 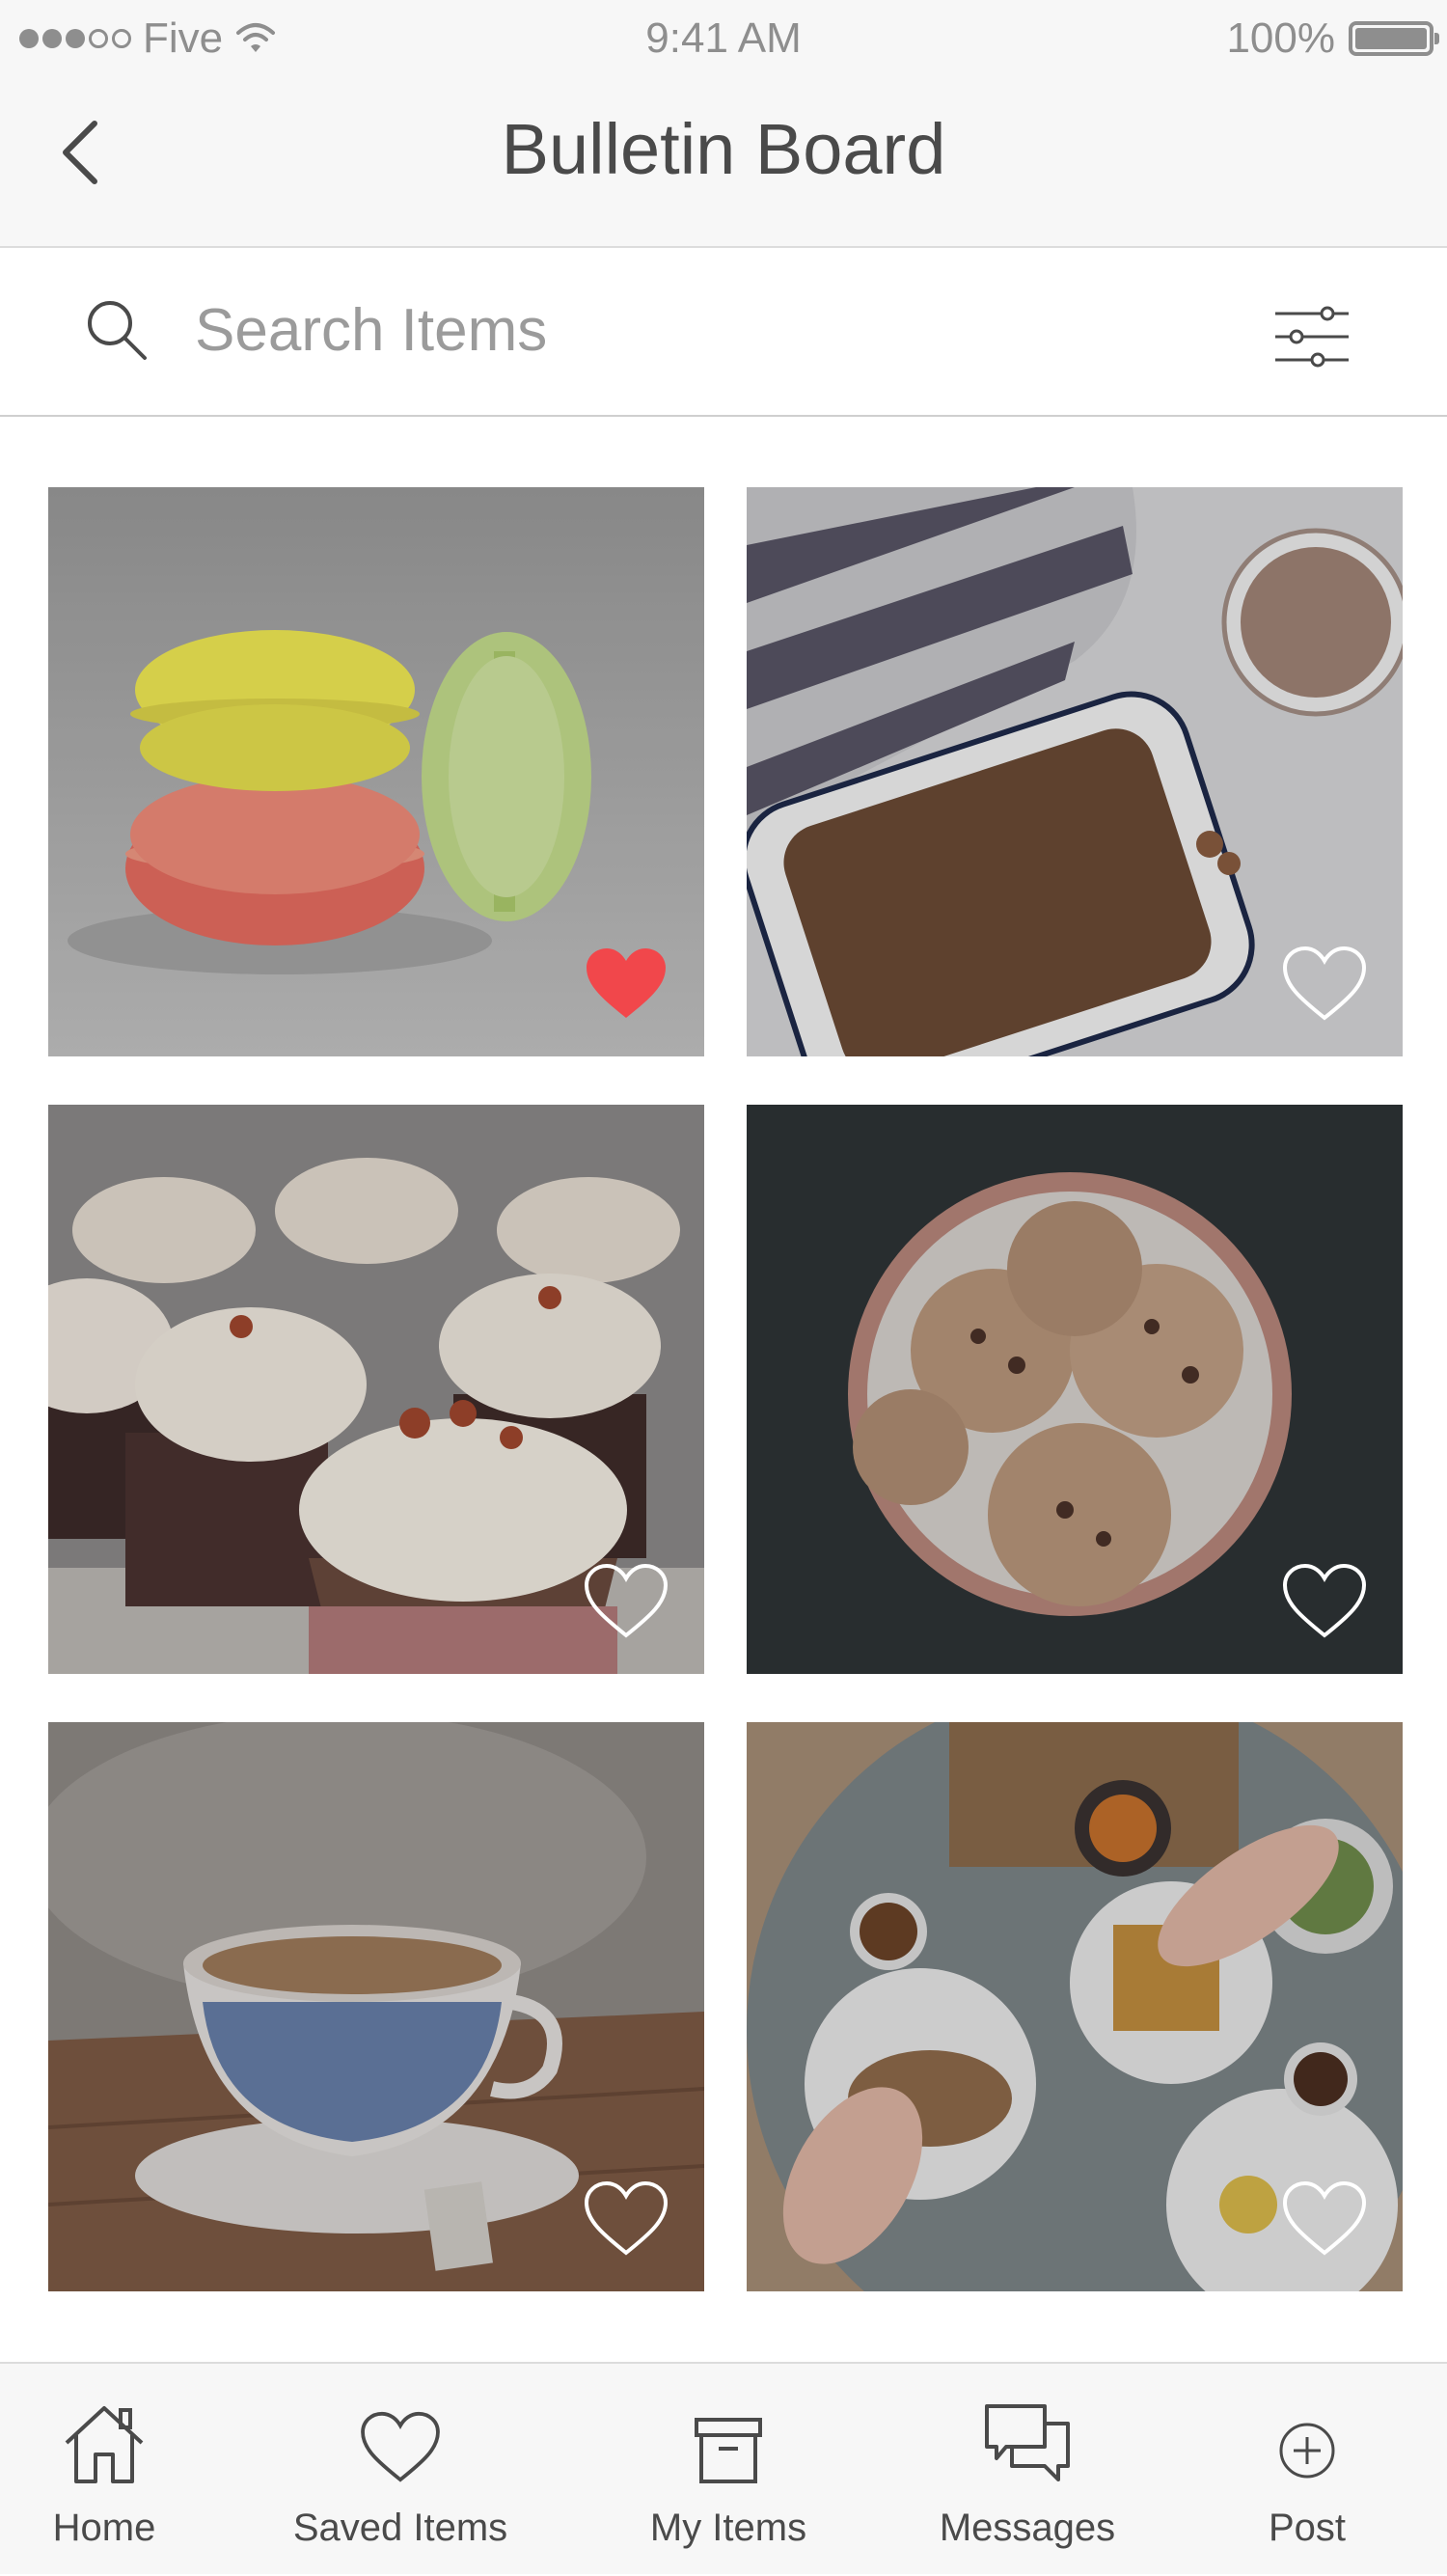 I want to click on filter-button, so click(x=1312, y=339).